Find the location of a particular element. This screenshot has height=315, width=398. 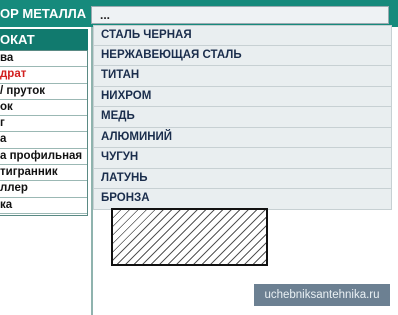

sidebar-item: а профильная is located at coordinates (43, 157).